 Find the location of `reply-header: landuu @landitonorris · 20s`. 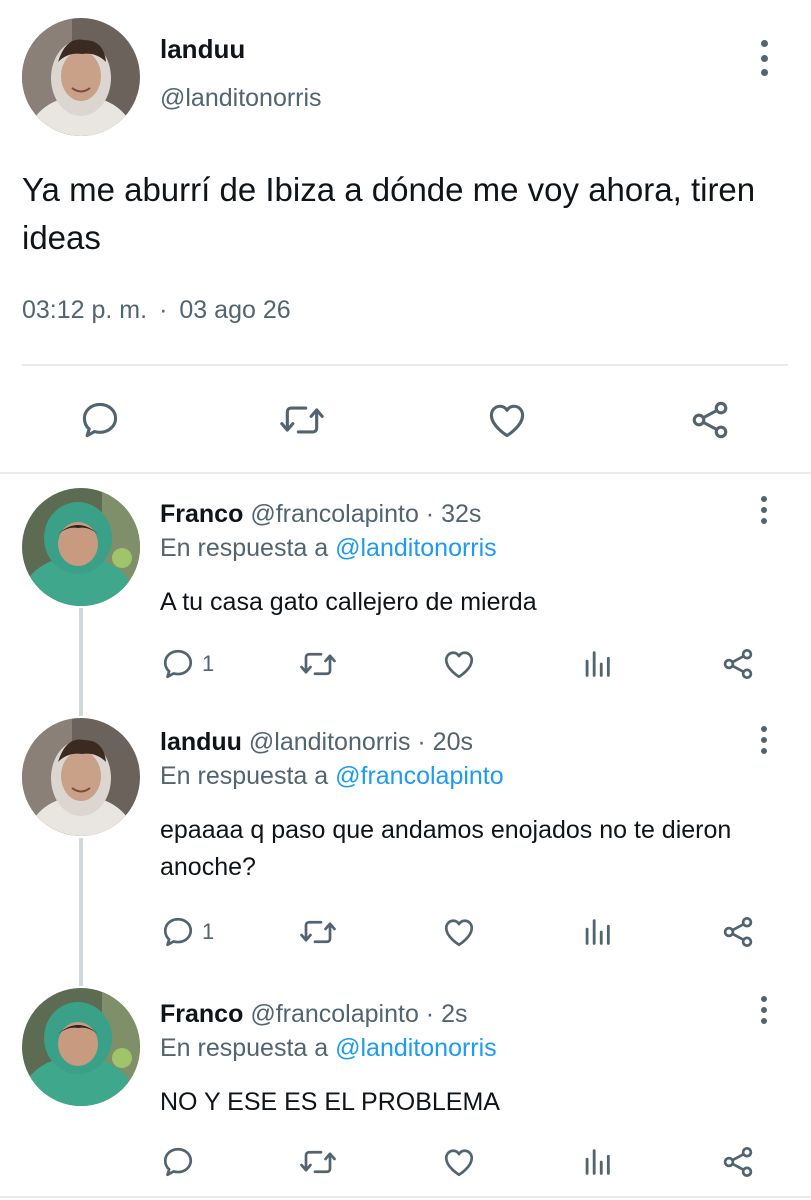

reply-header: landuu @landitonorris · 20s is located at coordinates (316, 742).